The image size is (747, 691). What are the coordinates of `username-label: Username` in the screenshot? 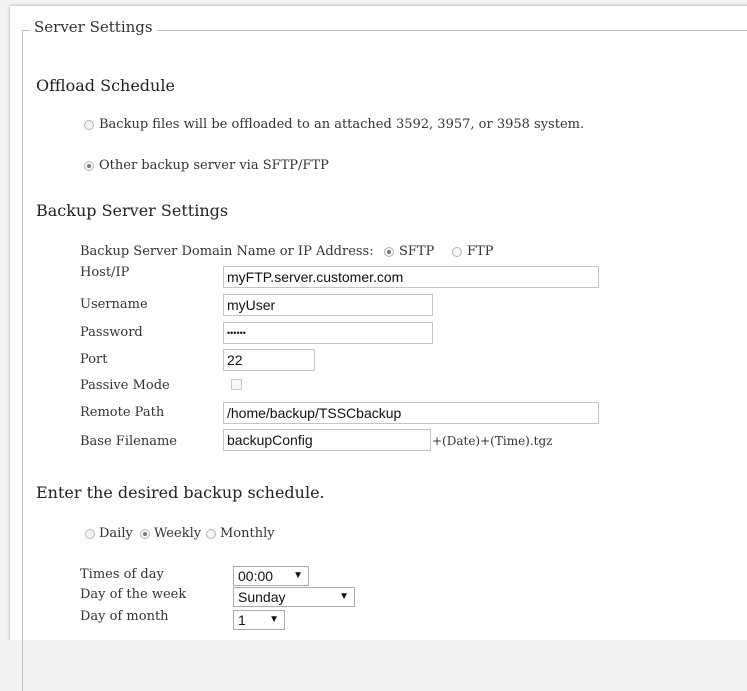 It's located at (114, 304).